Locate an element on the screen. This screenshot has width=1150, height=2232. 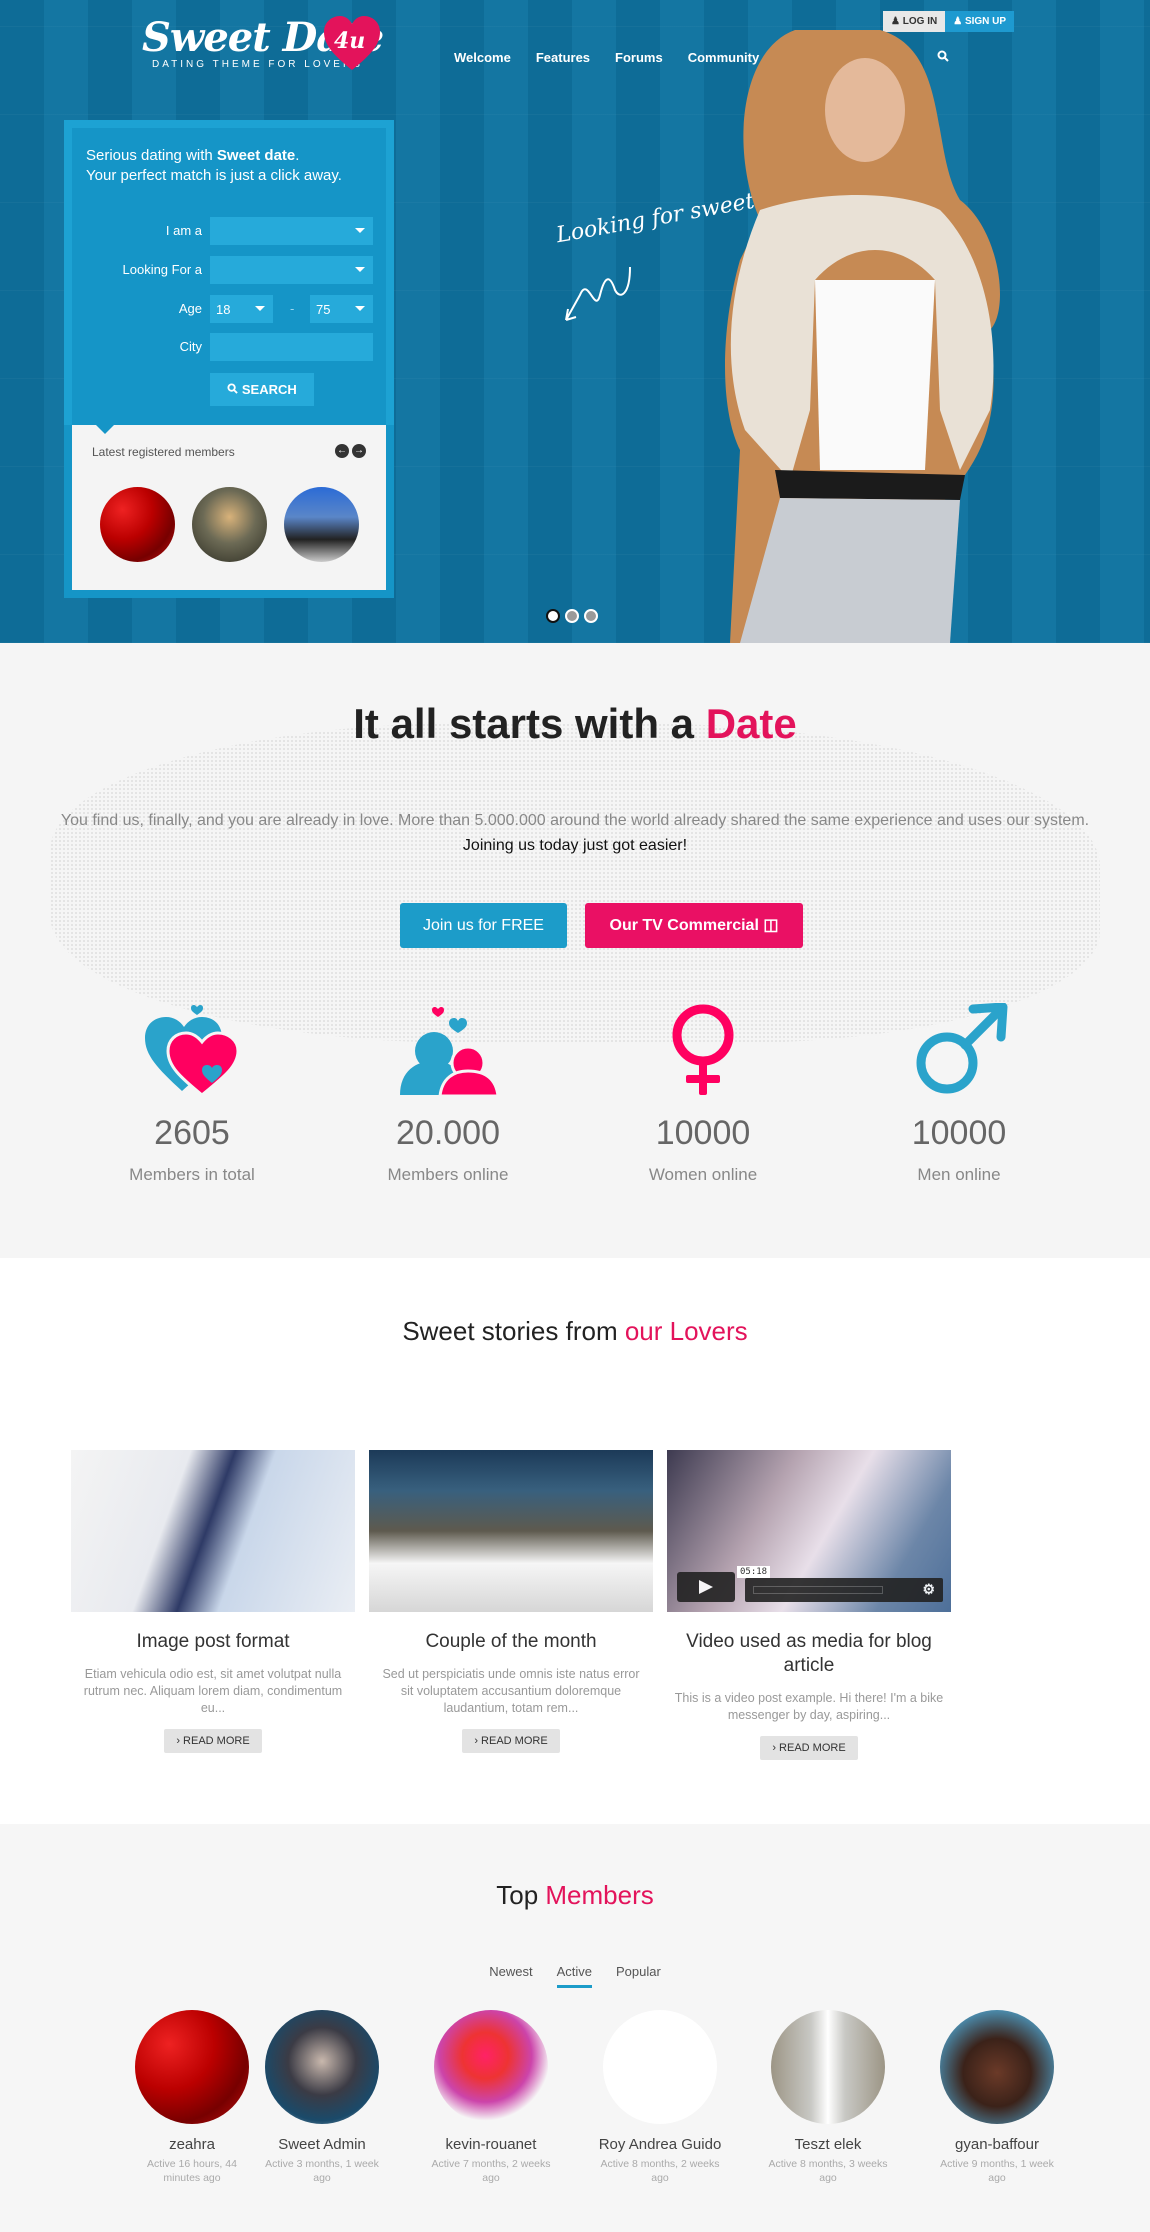
panel-notch is located at coordinates (105, 429).